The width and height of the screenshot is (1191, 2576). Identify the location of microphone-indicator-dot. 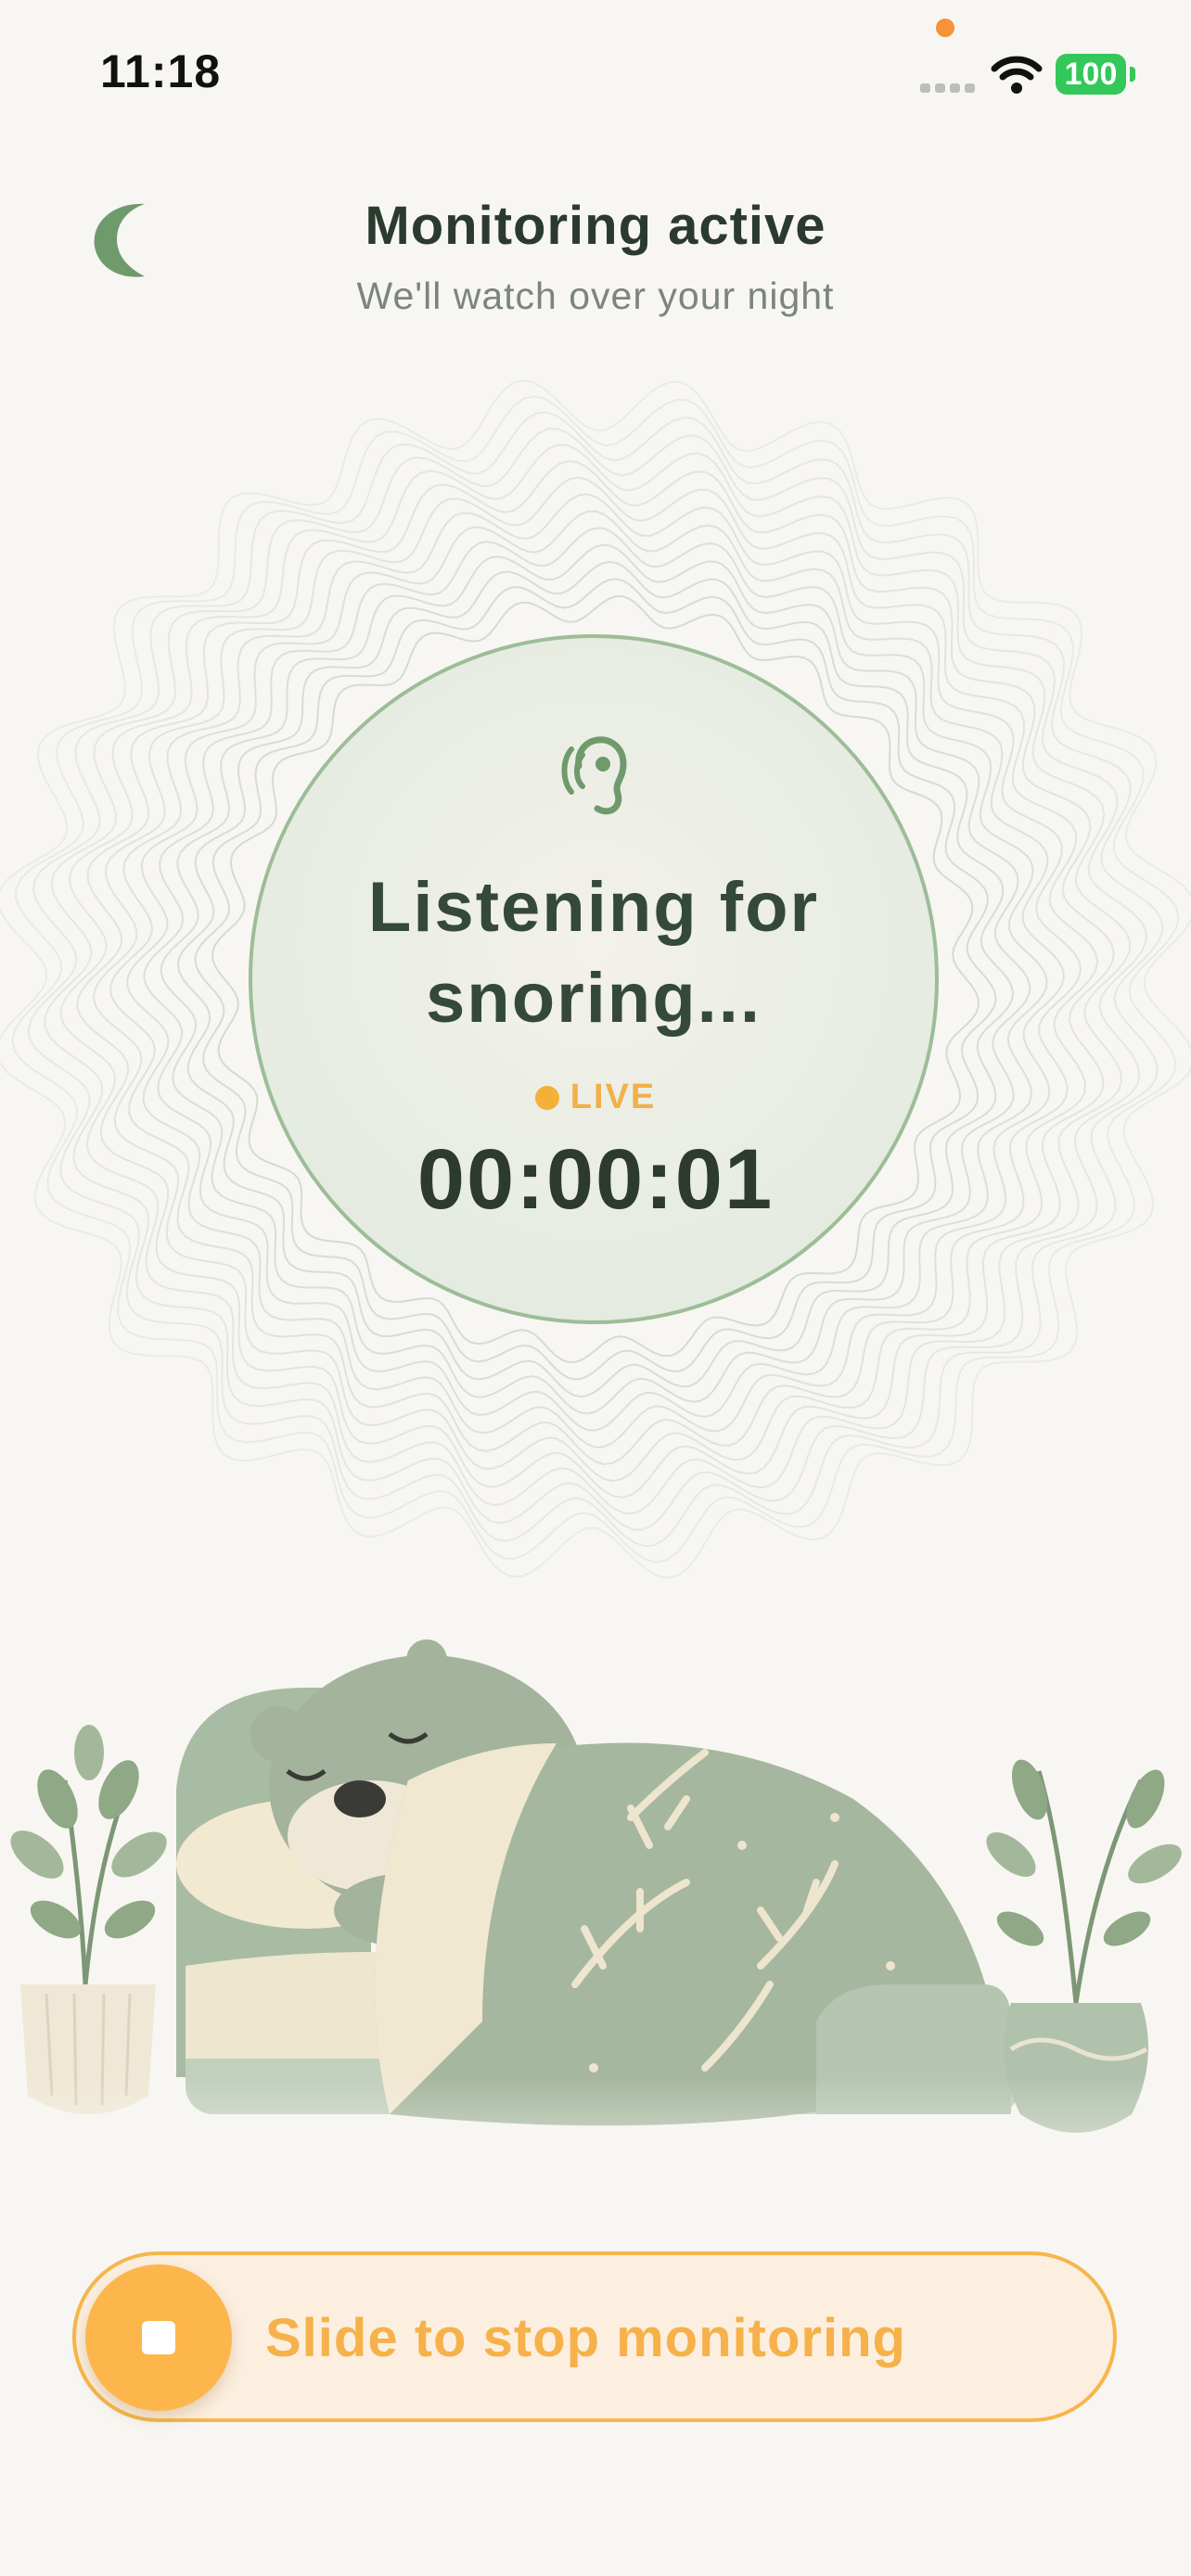
(945, 28).